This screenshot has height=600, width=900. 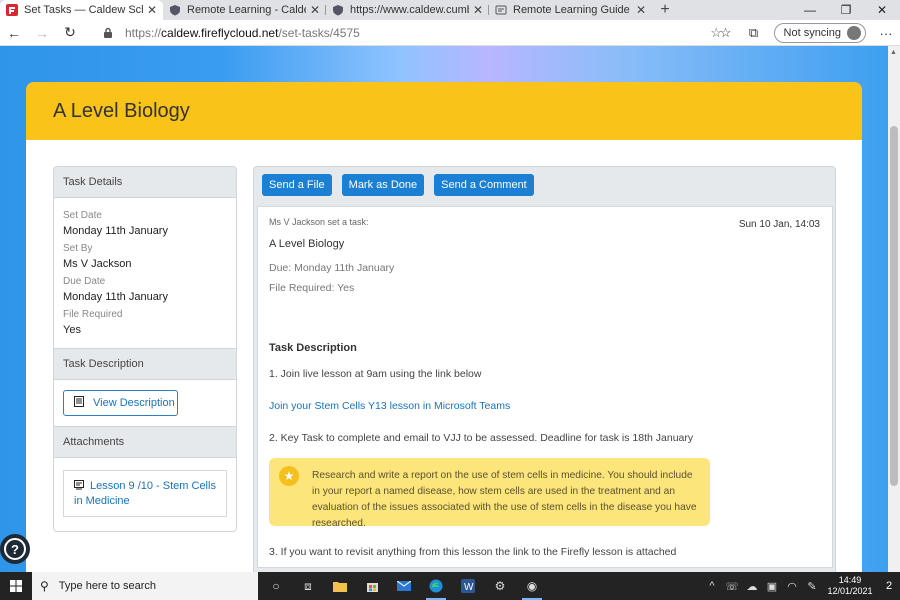 What do you see at coordinates (850, 580) in the screenshot?
I see `clock-time: 14:49` at bounding box center [850, 580].